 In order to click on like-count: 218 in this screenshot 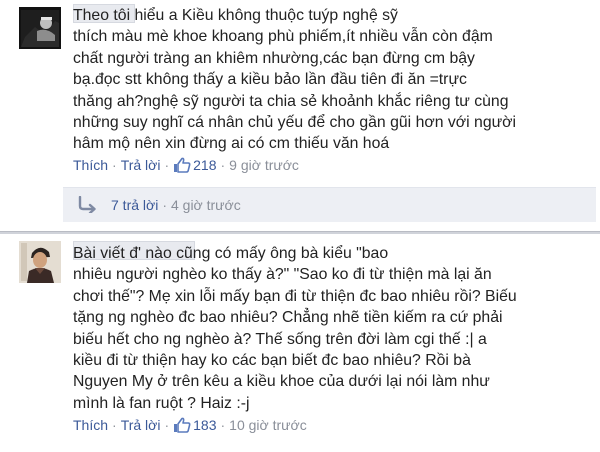, I will do `click(195, 165)`.